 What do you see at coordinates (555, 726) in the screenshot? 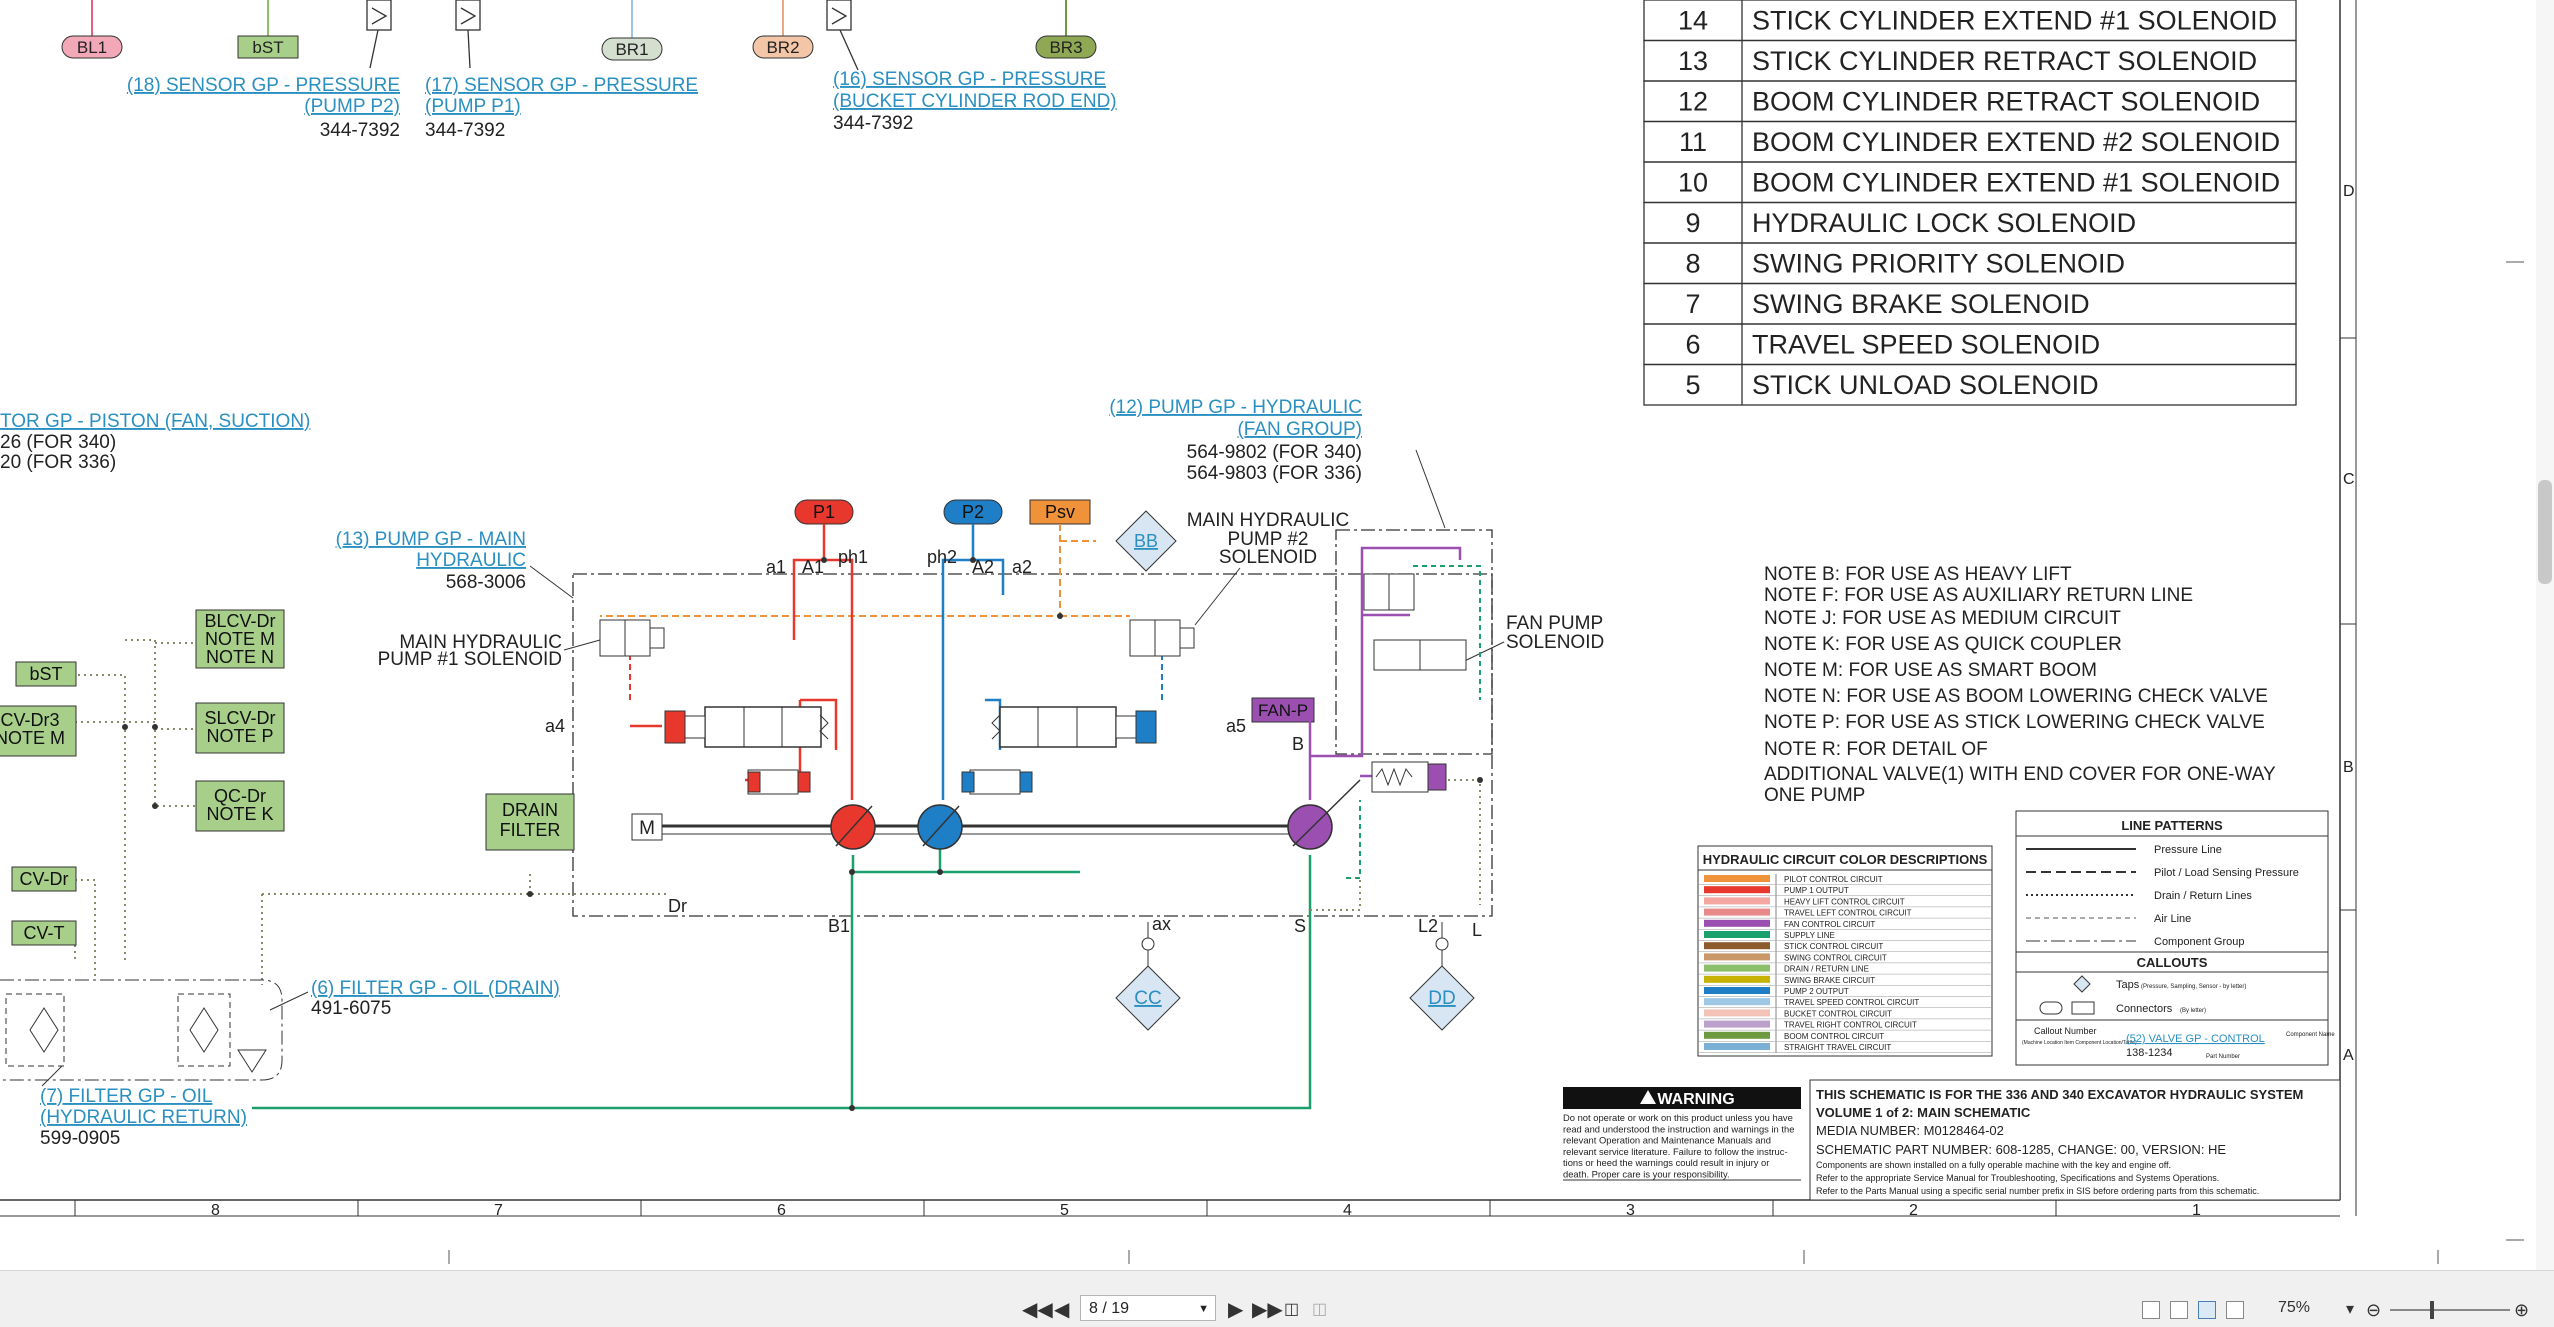
I see `port-label-a4: a4` at bounding box center [555, 726].